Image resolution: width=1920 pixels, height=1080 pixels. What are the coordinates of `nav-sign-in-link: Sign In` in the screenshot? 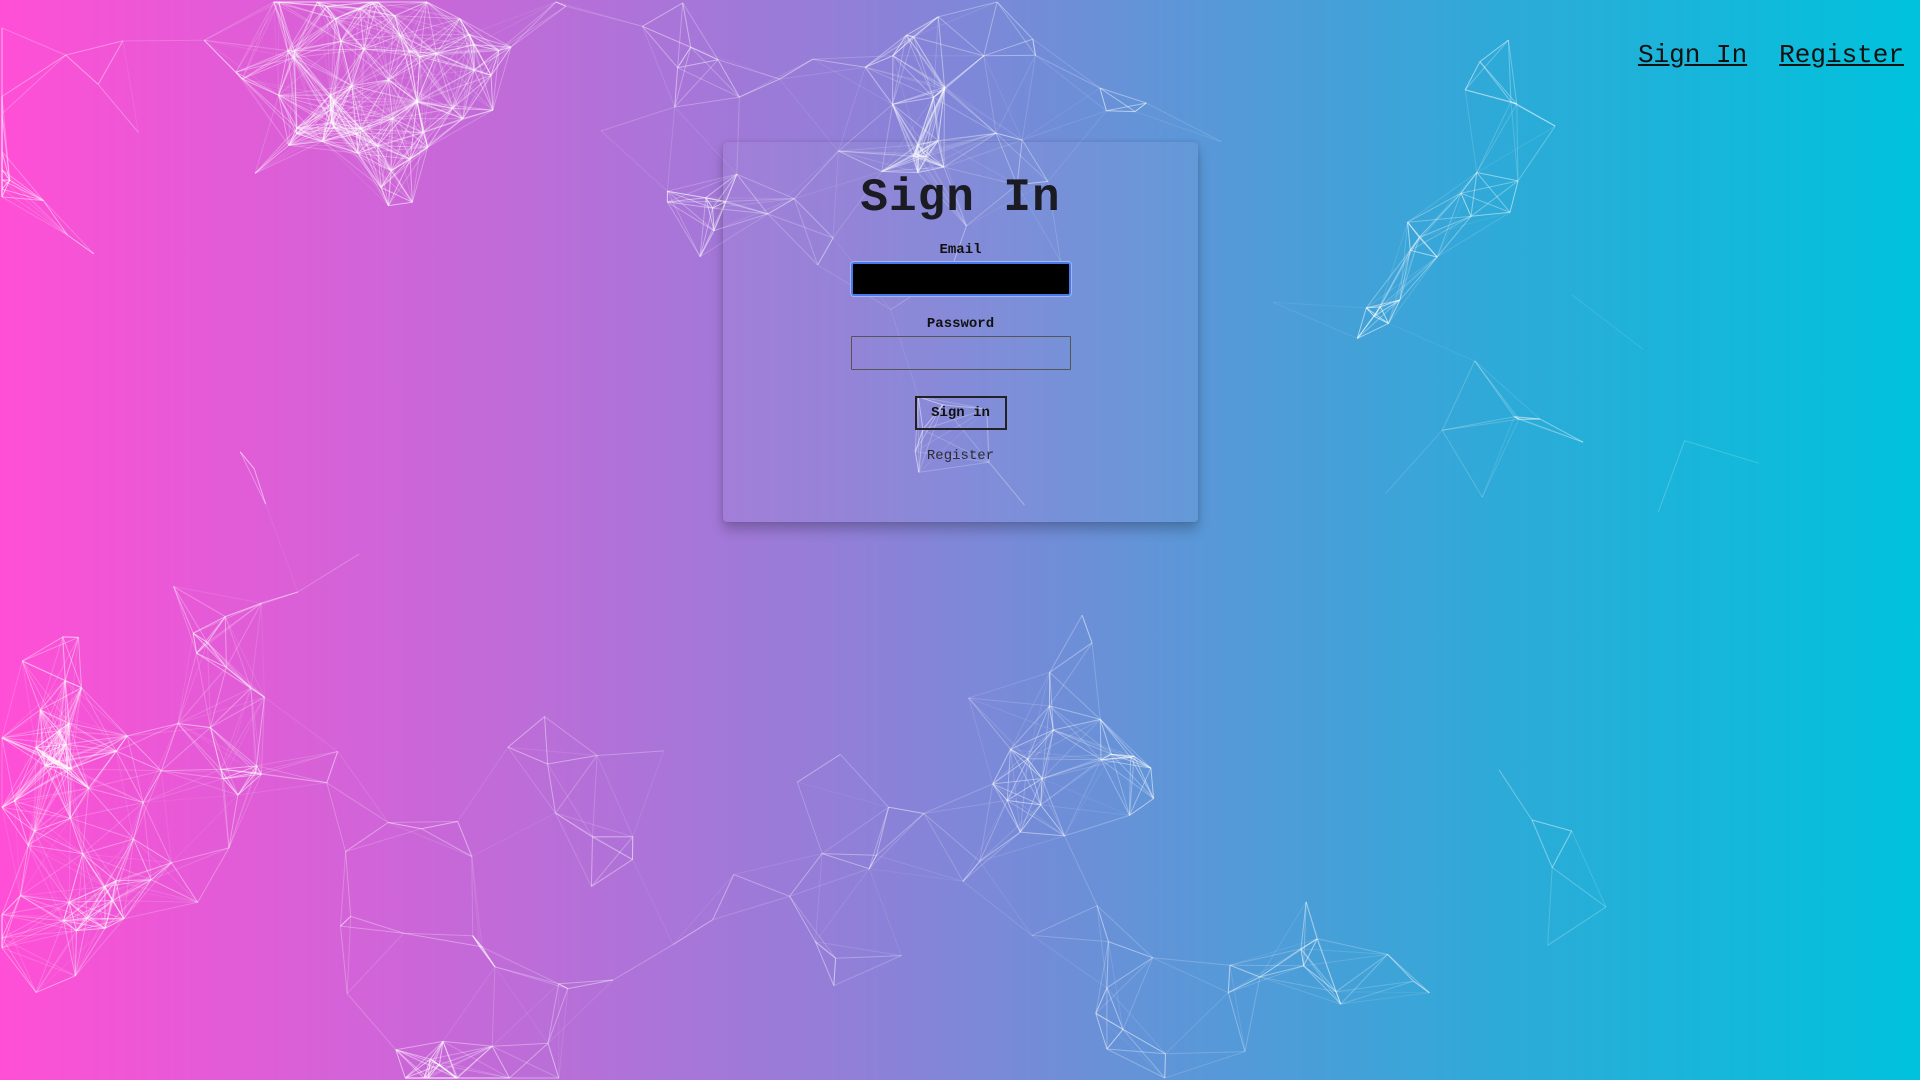 It's located at (1692, 55).